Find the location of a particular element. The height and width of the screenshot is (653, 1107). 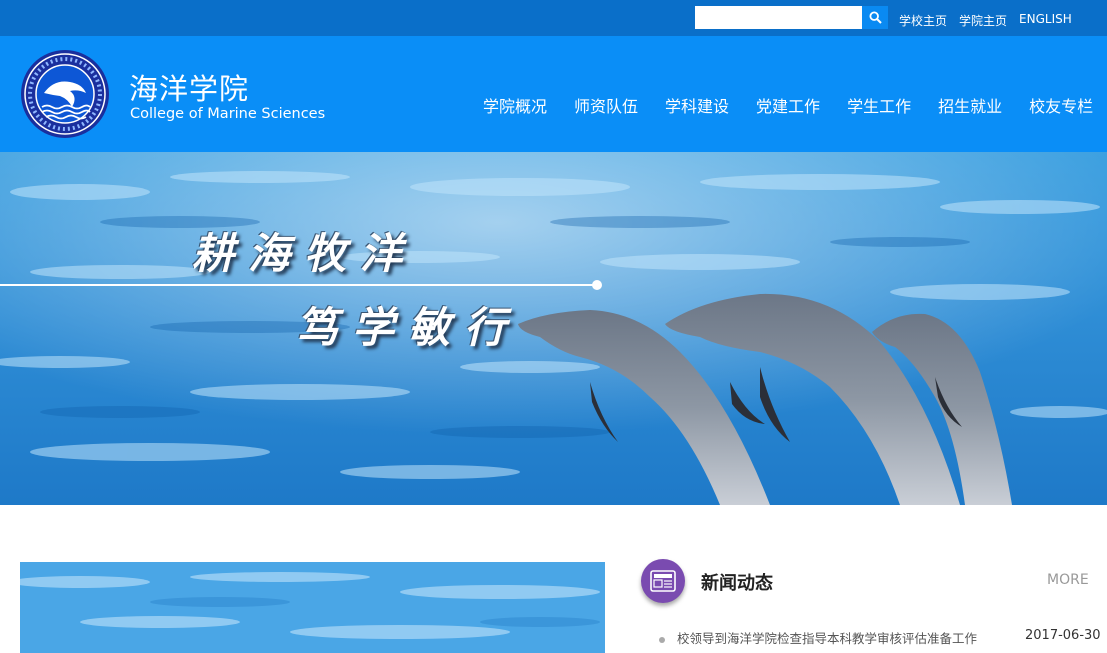

news-item-date: 2017-06-30 is located at coordinates (1063, 635).